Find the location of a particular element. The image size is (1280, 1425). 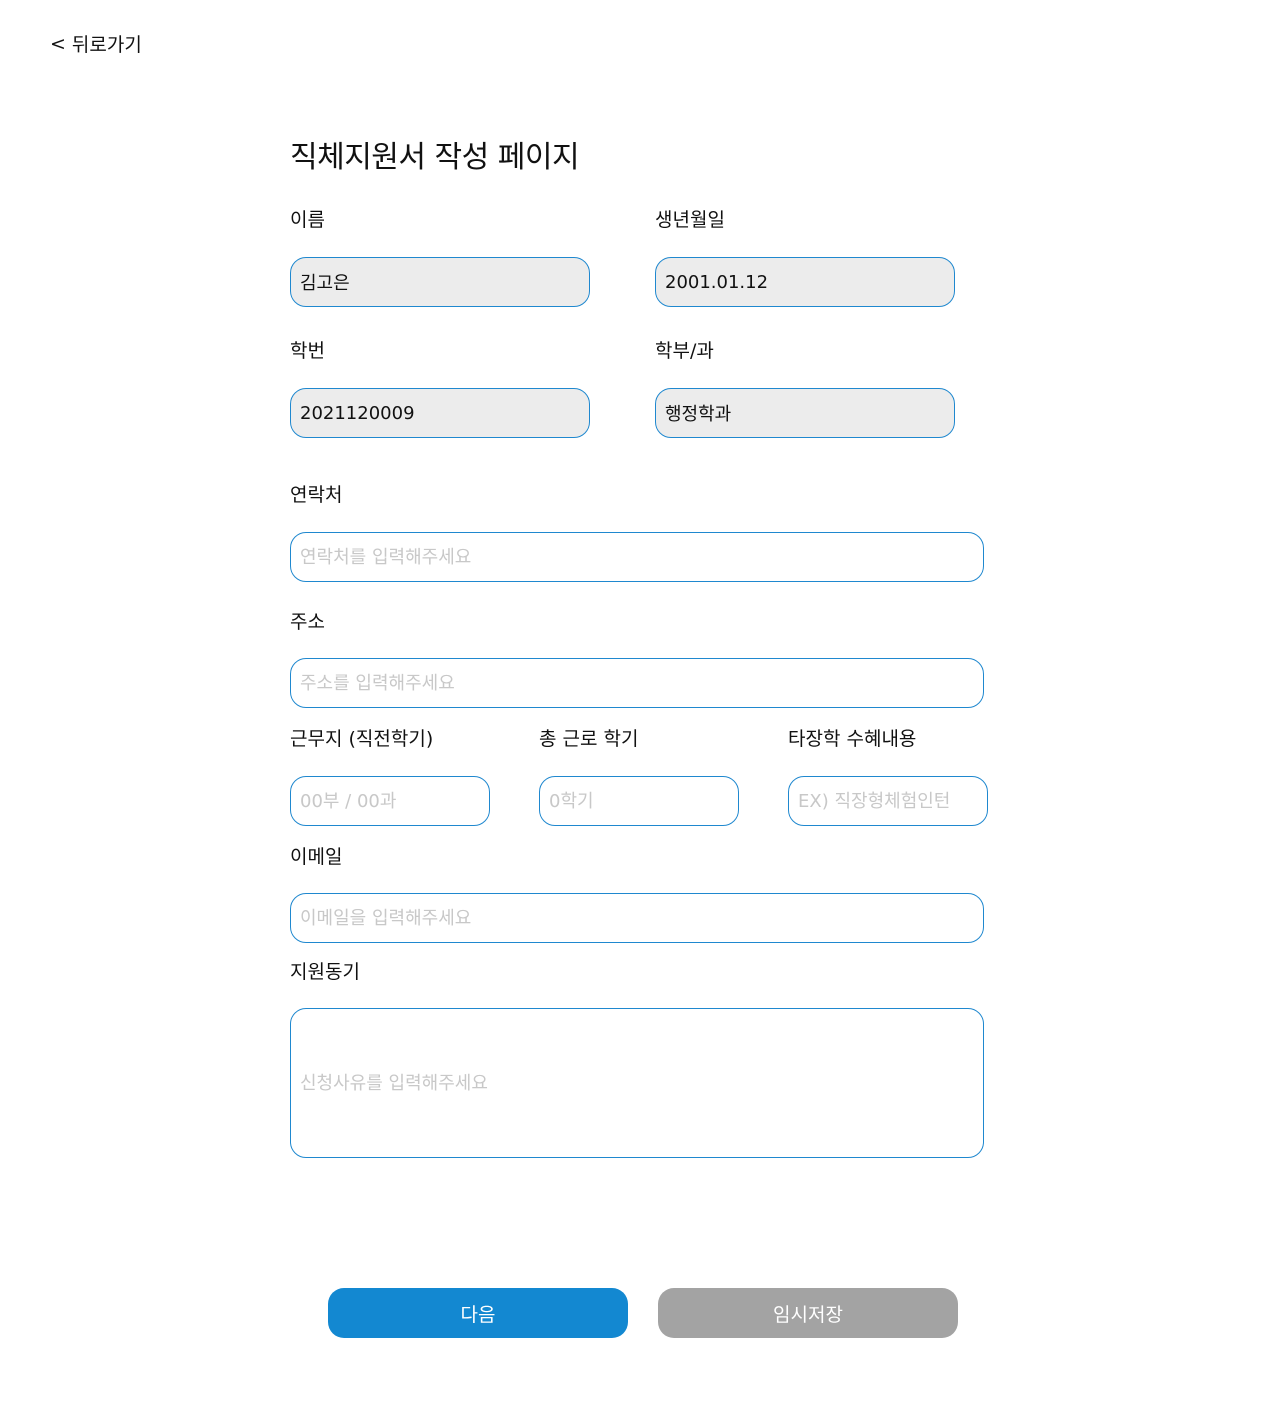

department-field is located at coordinates (805, 413).